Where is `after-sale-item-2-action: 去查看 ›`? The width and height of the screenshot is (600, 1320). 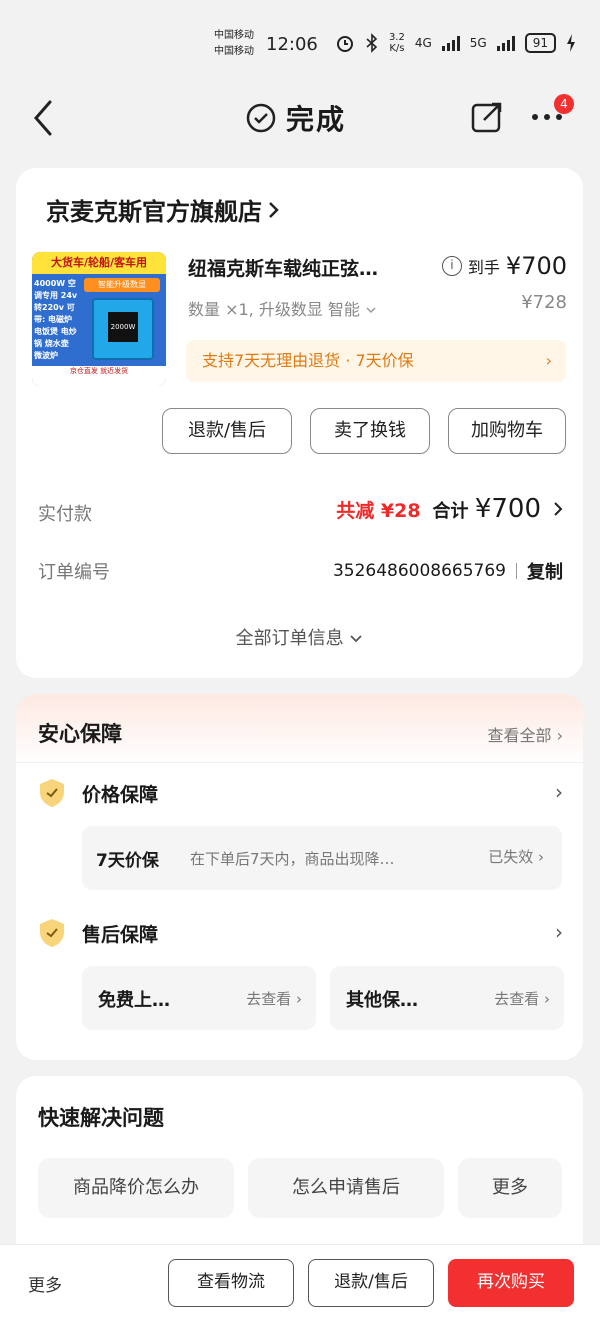 after-sale-item-2-action: 去查看 › is located at coordinates (522, 999).